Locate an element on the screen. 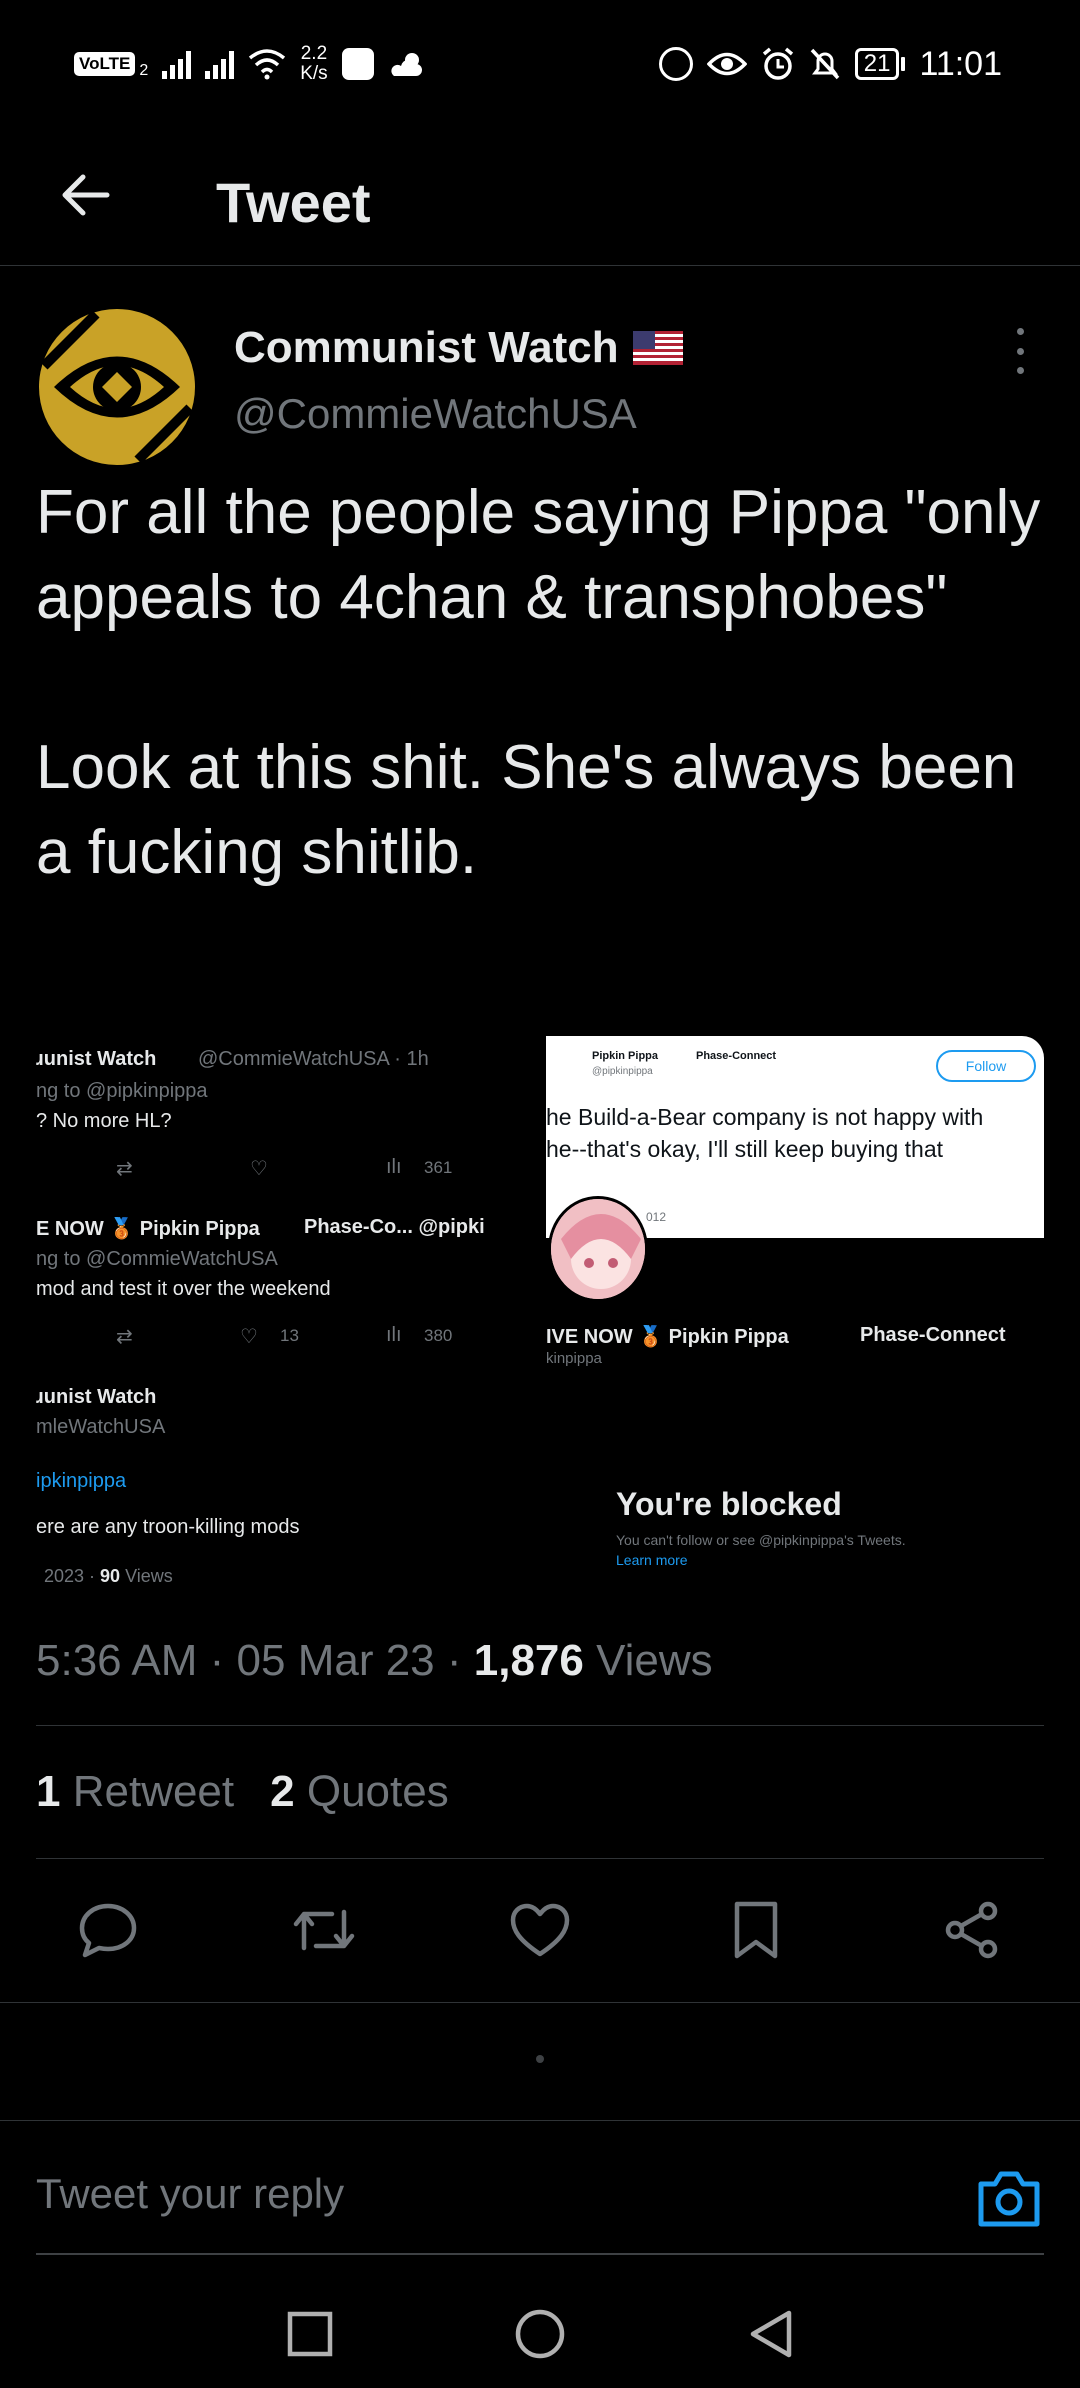 The width and height of the screenshot is (1080, 2388). camera-icon is located at coordinates (1009, 2199).